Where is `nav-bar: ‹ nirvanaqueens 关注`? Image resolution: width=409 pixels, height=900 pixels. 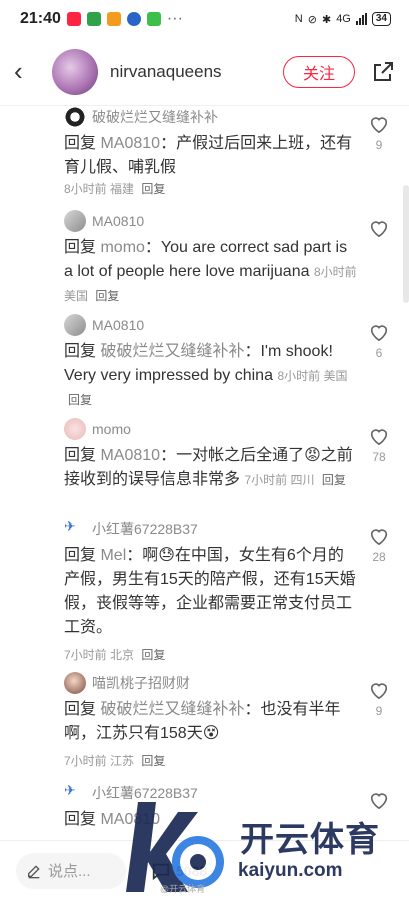 nav-bar: ‹ nirvanaqueens 关注 is located at coordinates (204, 72).